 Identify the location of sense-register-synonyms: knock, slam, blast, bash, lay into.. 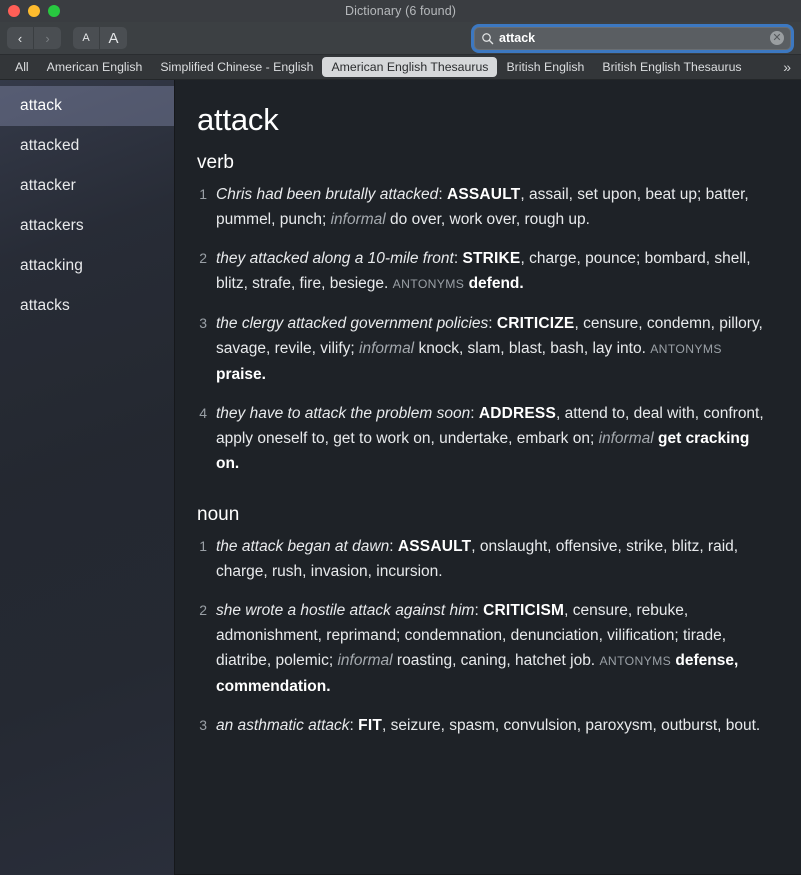
(532, 348).